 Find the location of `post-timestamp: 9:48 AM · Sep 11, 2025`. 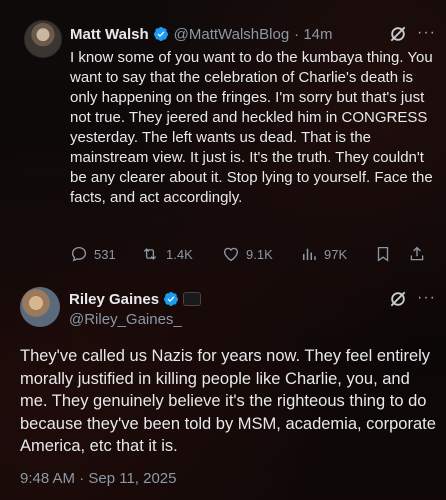

post-timestamp: 9:48 AM · Sep 11, 2025 is located at coordinates (98, 478).